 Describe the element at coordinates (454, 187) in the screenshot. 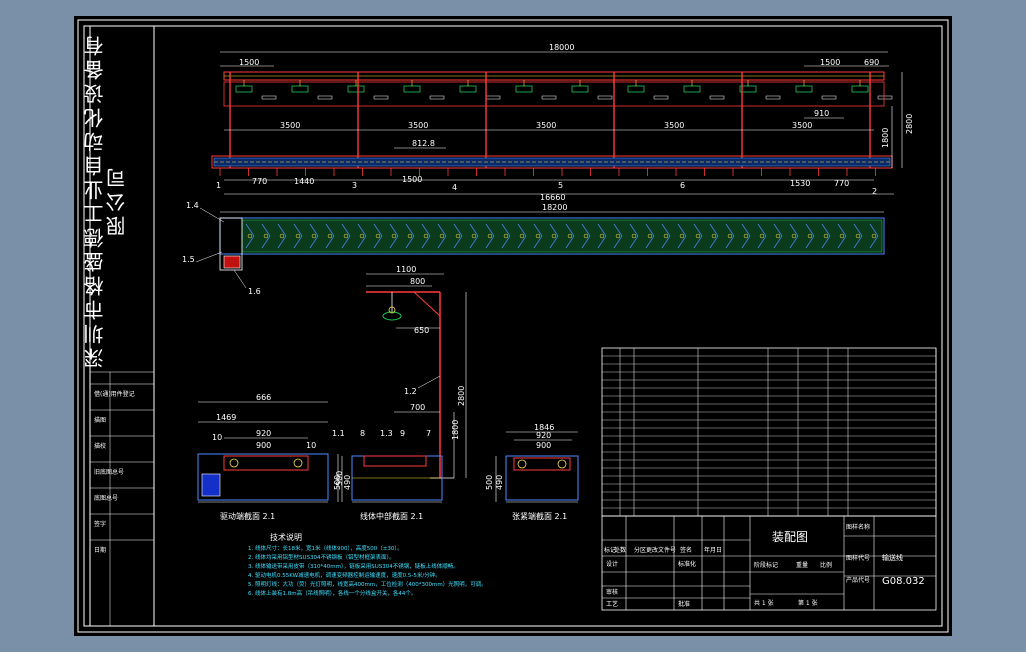

I see `part-label-4: 4` at that location.